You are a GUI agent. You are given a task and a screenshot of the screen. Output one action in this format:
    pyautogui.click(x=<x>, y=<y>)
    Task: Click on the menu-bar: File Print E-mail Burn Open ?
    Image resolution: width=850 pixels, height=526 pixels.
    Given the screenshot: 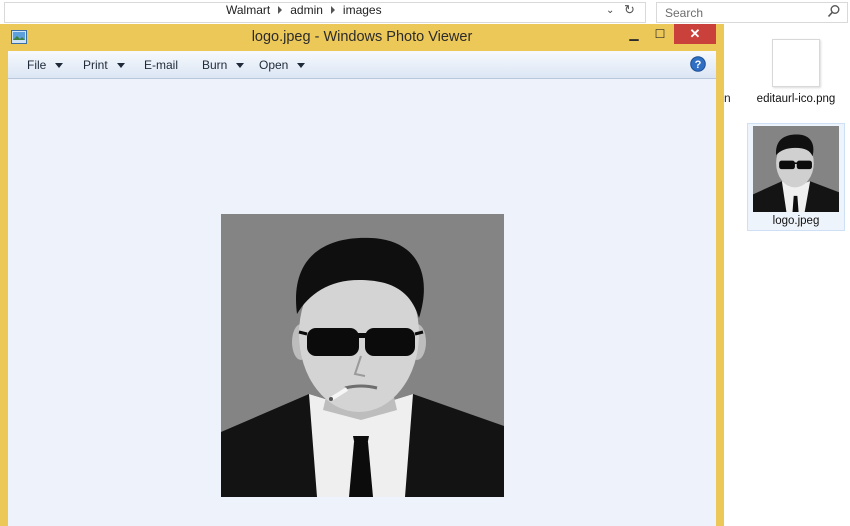 What is the action you would take?
    pyautogui.click(x=362, y=65)
    